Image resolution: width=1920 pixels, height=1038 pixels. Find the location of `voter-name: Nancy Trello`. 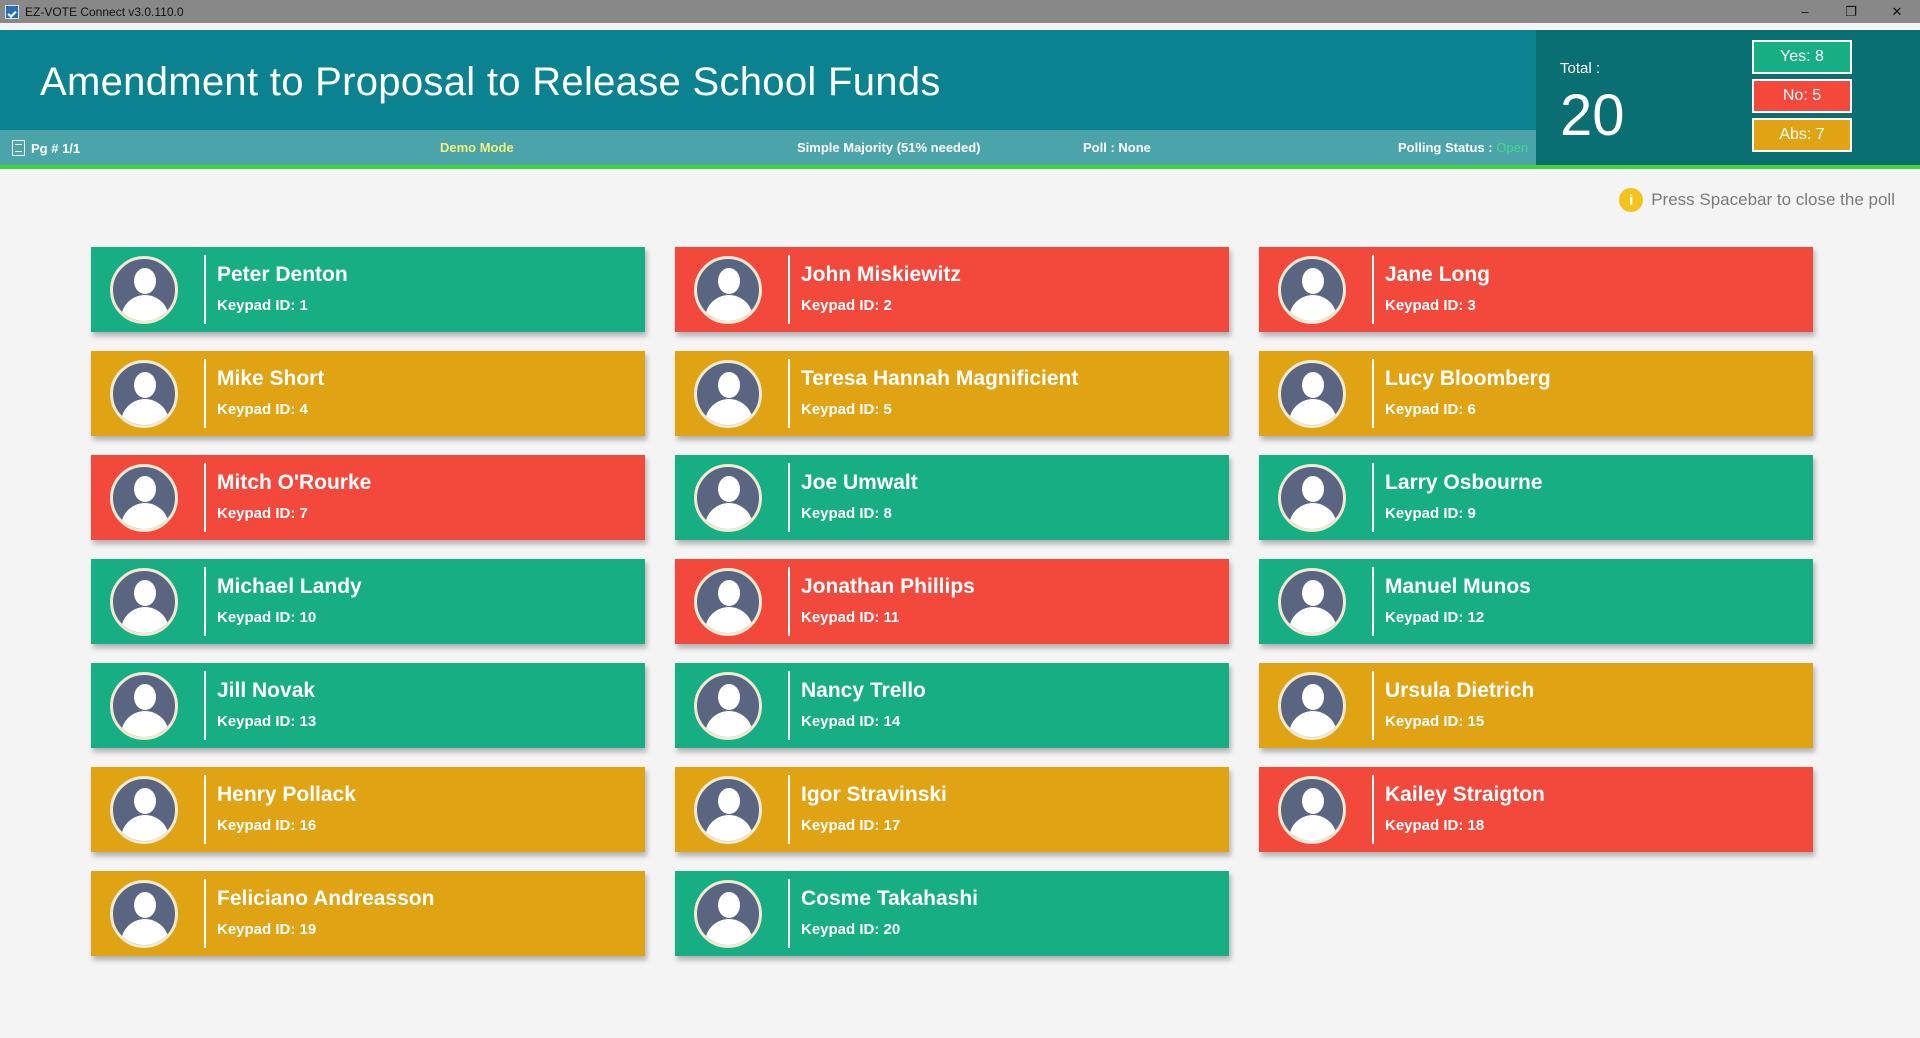

voter-name: Nancy Trello is located at coordinates (863, 690).